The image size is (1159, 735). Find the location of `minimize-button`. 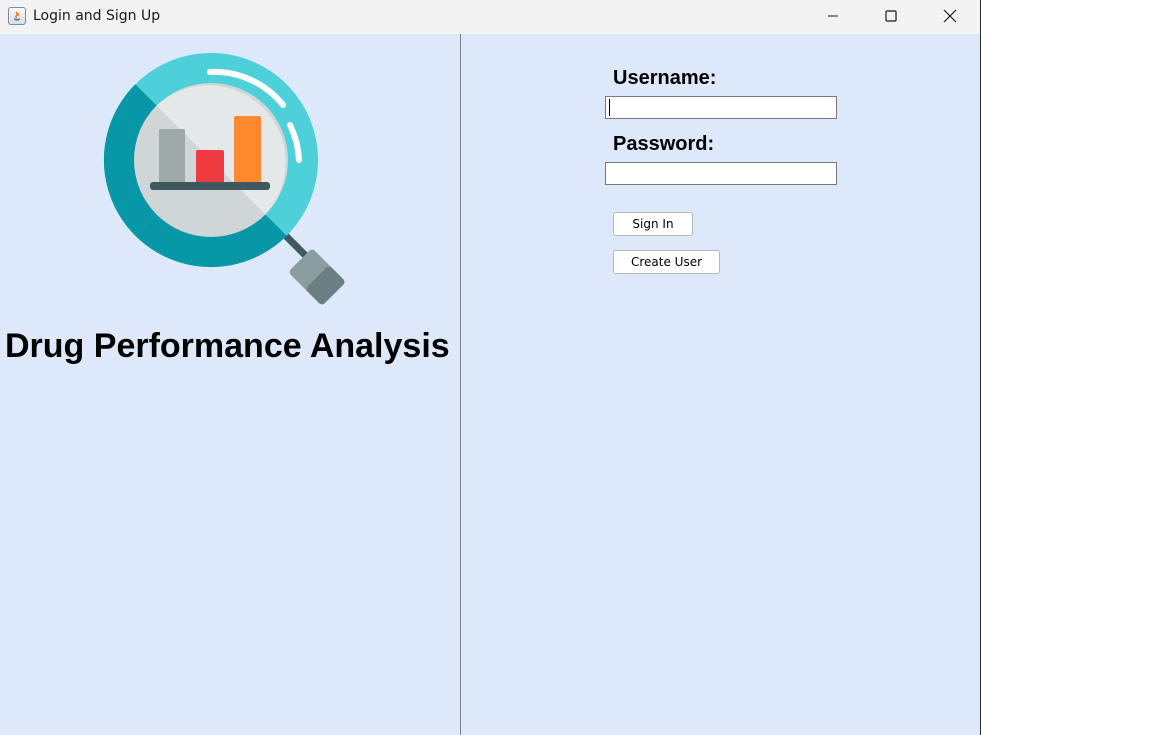

minimize-button is located at coordinates (833, 16).